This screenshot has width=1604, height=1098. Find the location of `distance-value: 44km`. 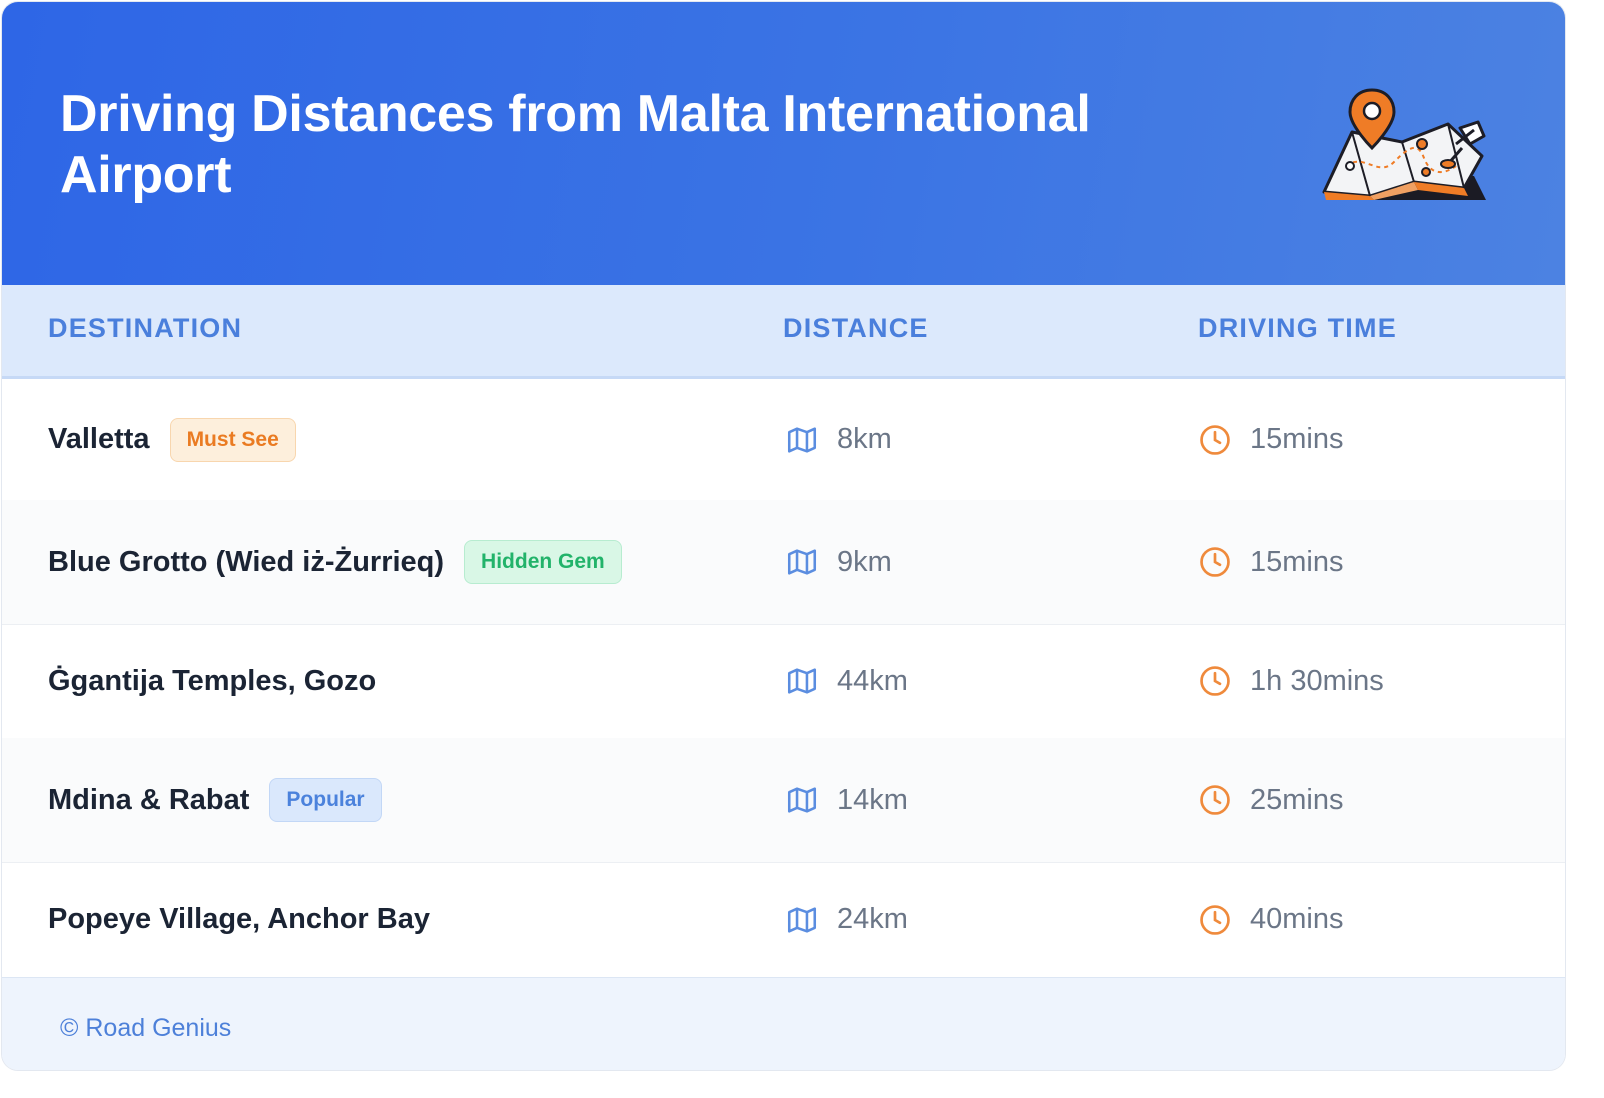

distance-value: 44km is located at coordinates (872, 680).